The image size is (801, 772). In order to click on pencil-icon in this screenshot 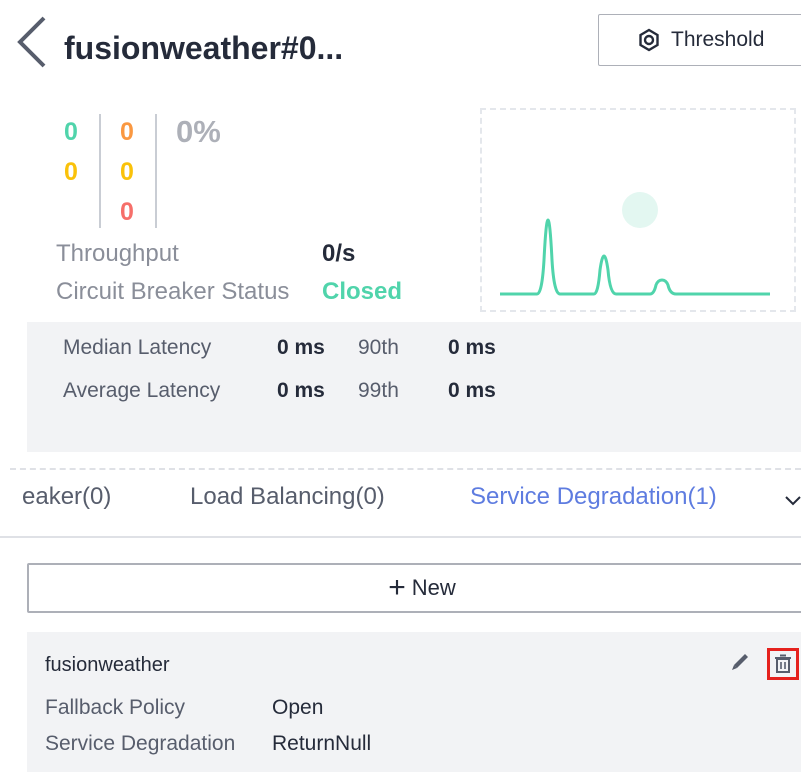, I will do `click(741, 663)`.